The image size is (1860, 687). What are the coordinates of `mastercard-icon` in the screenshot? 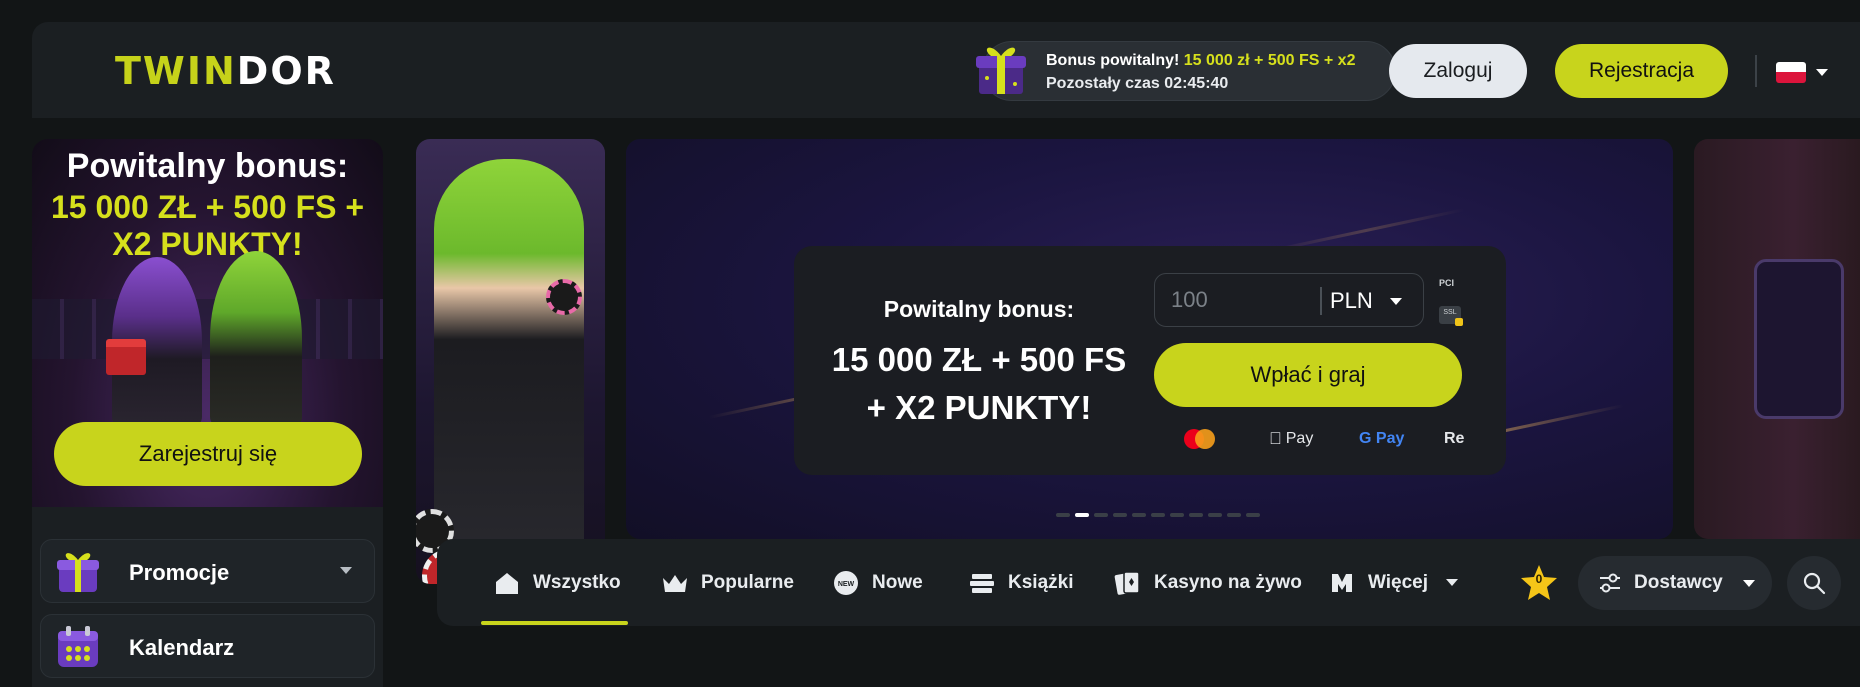 It's located at (1199, 439).